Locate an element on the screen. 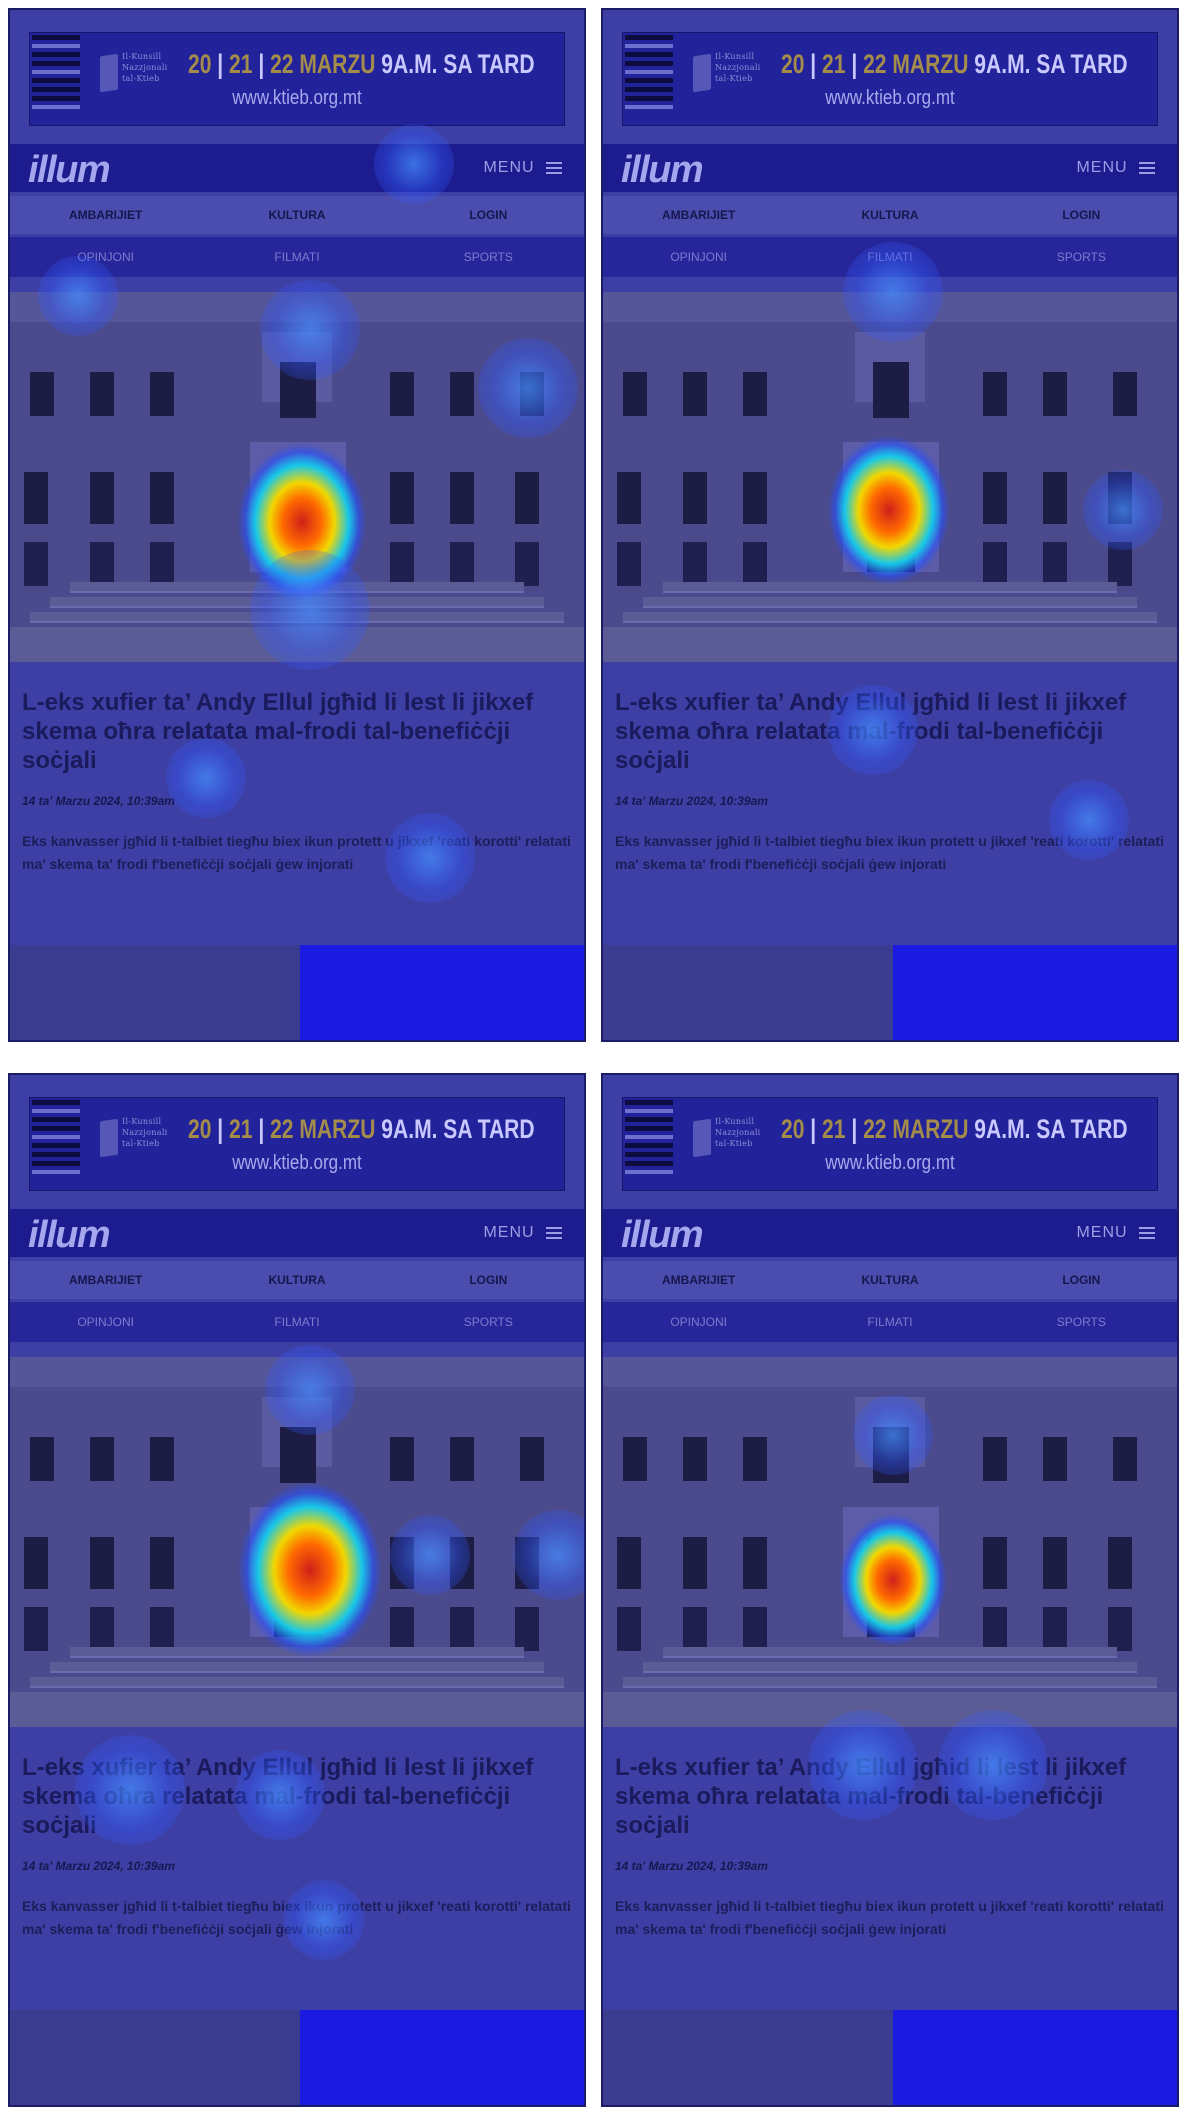 The height and width of the screenshot is (2113, 1189). nav-row-2: OPINJONI FILMATI SPORTS is located at coordinates (297, 257).